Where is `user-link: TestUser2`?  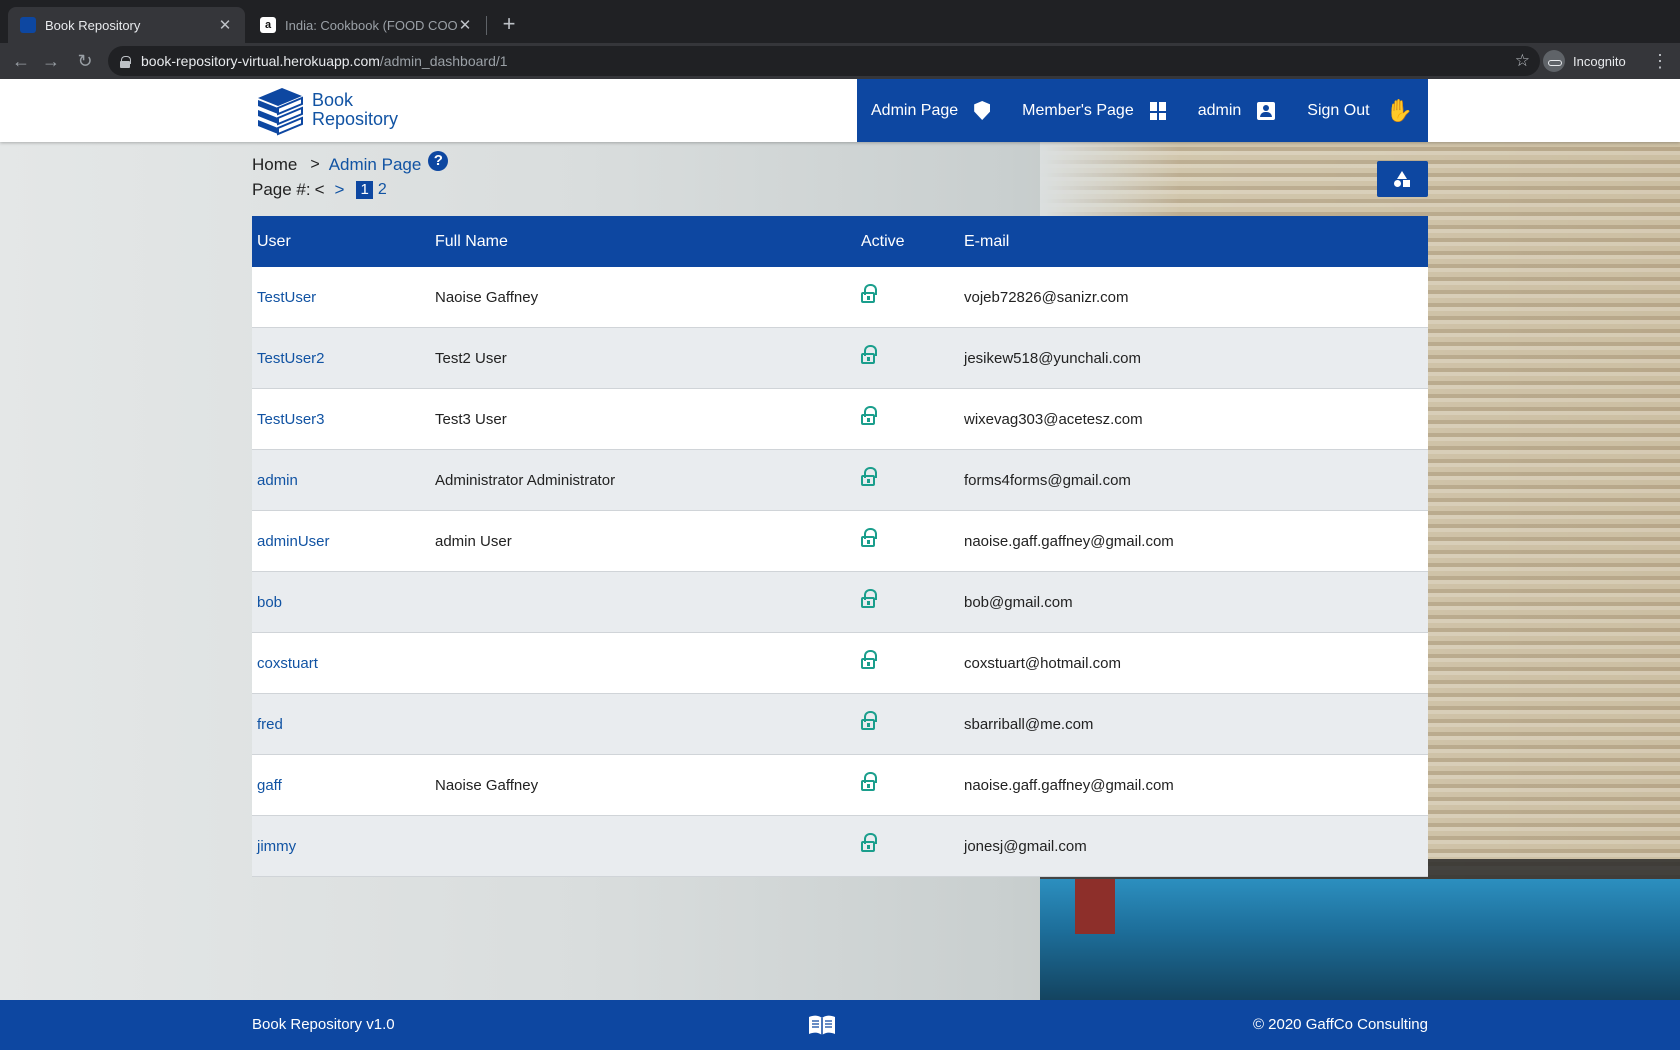
user-link: TestUser2 is located at coordinates (291, 358).